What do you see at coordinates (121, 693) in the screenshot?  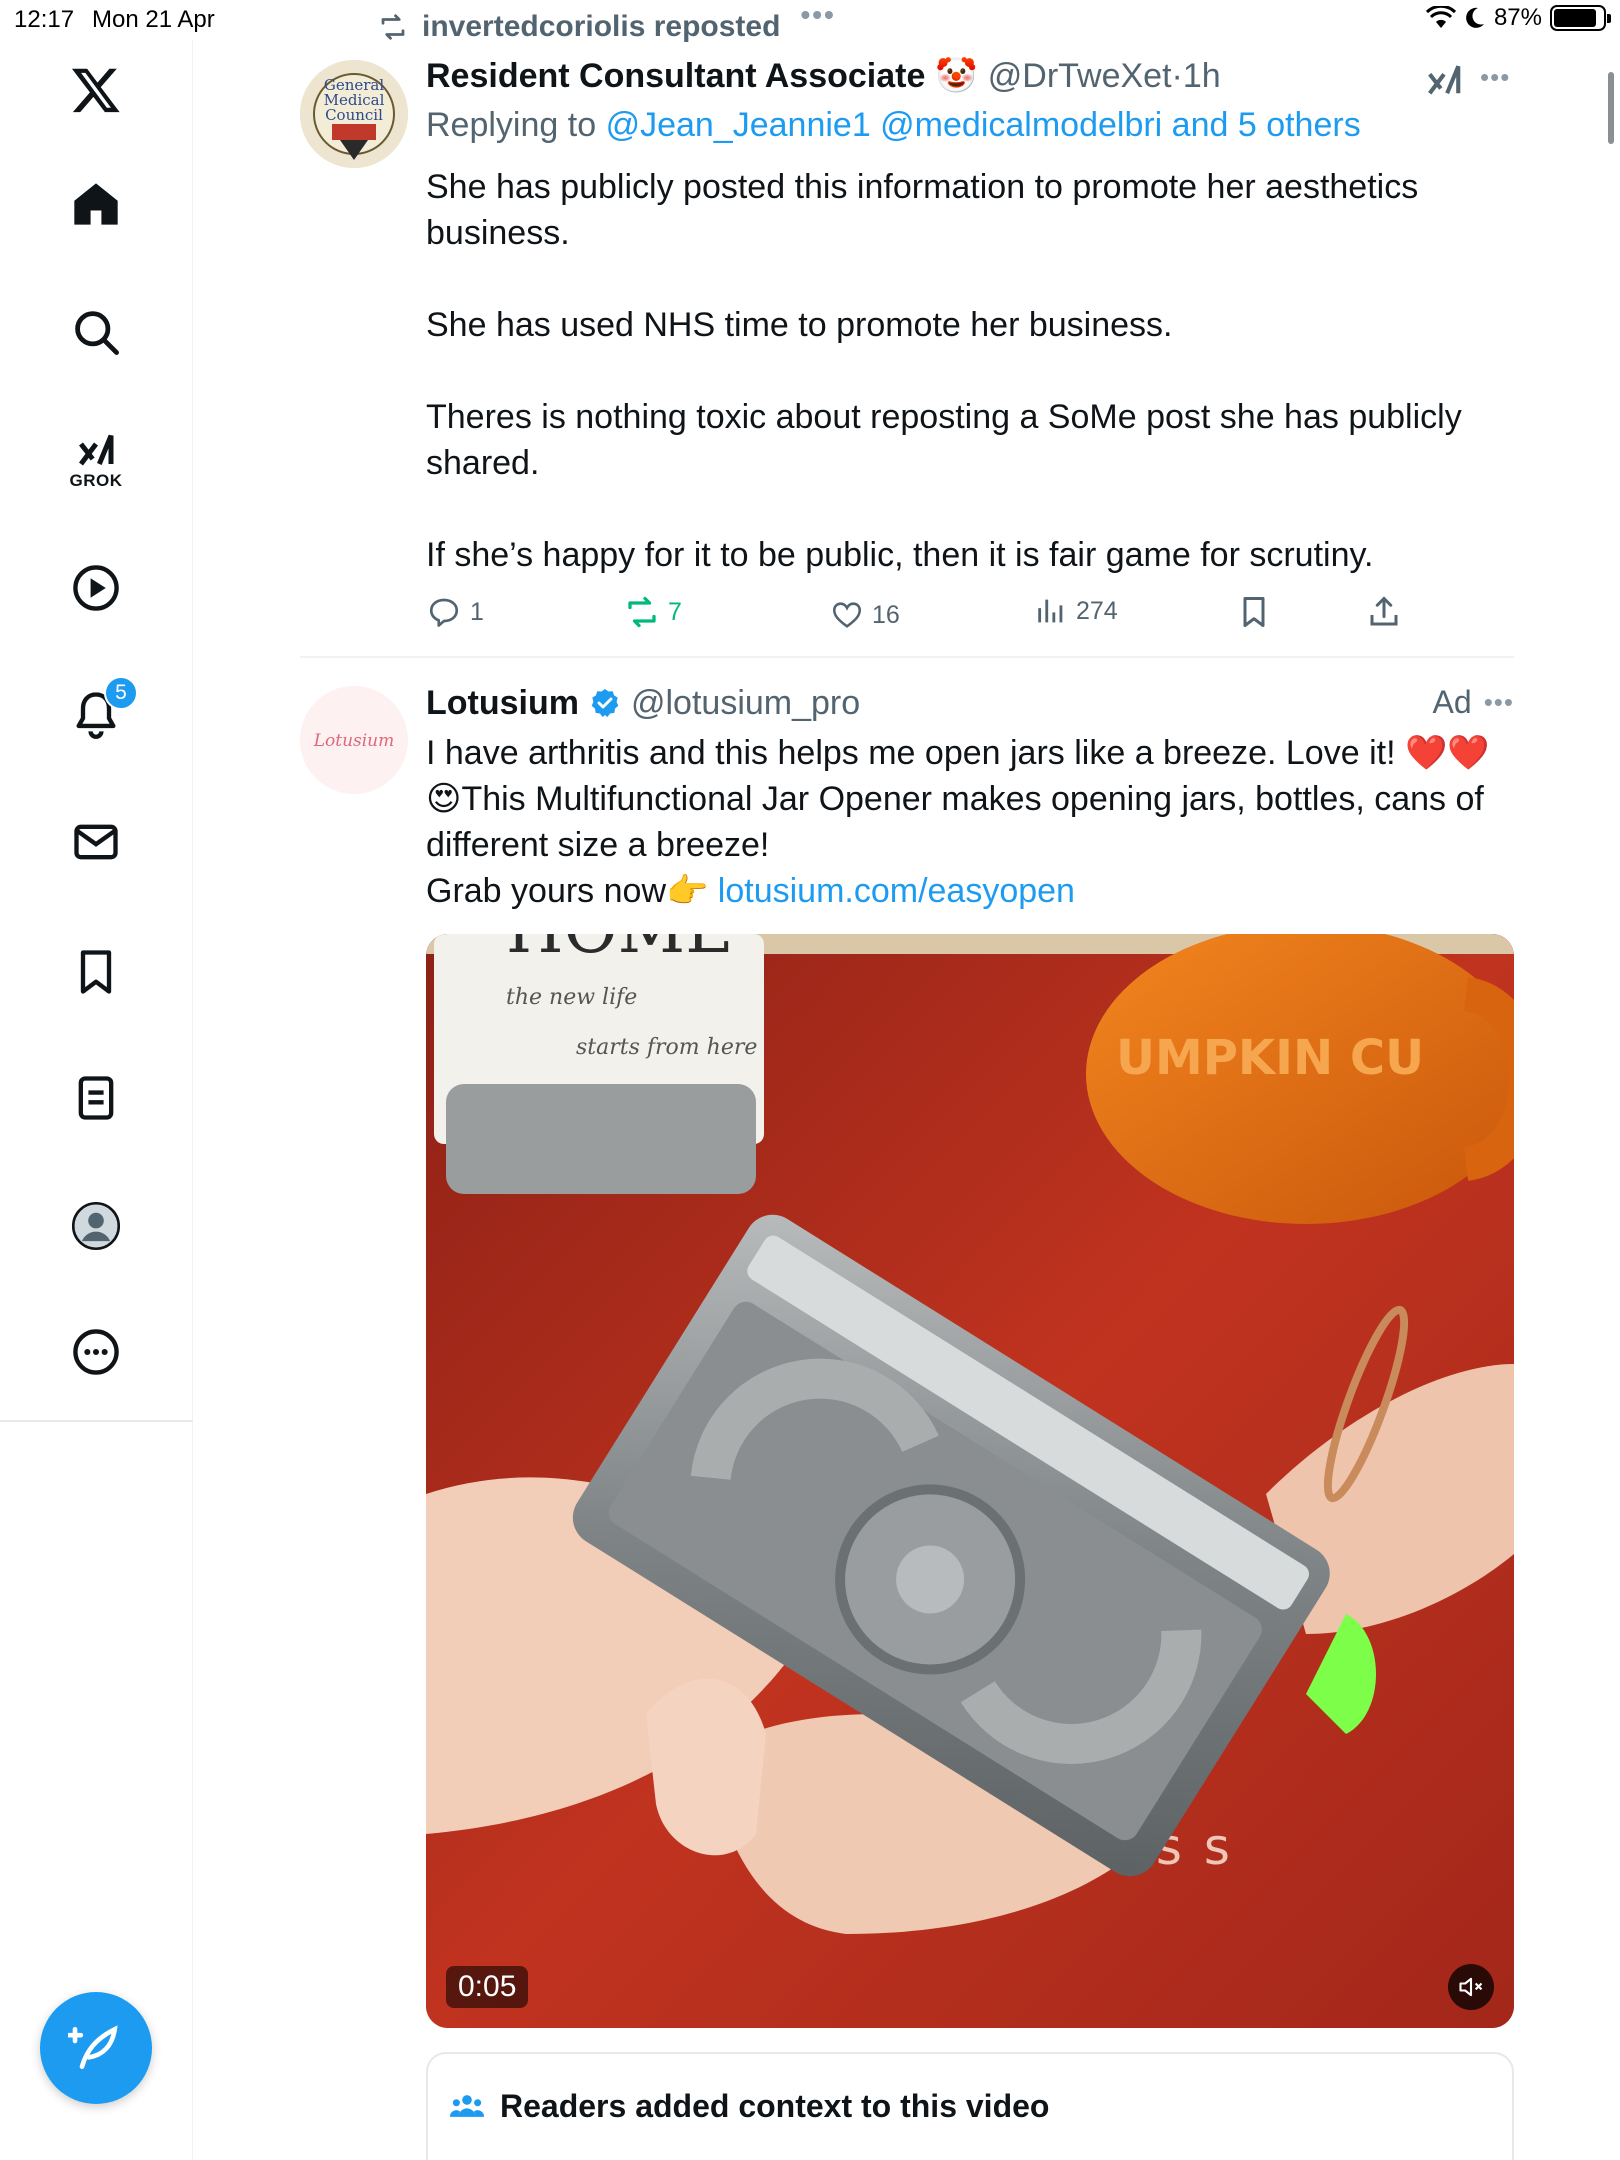 I see `notifications-badge: 5` at bounding box center [121, 693].